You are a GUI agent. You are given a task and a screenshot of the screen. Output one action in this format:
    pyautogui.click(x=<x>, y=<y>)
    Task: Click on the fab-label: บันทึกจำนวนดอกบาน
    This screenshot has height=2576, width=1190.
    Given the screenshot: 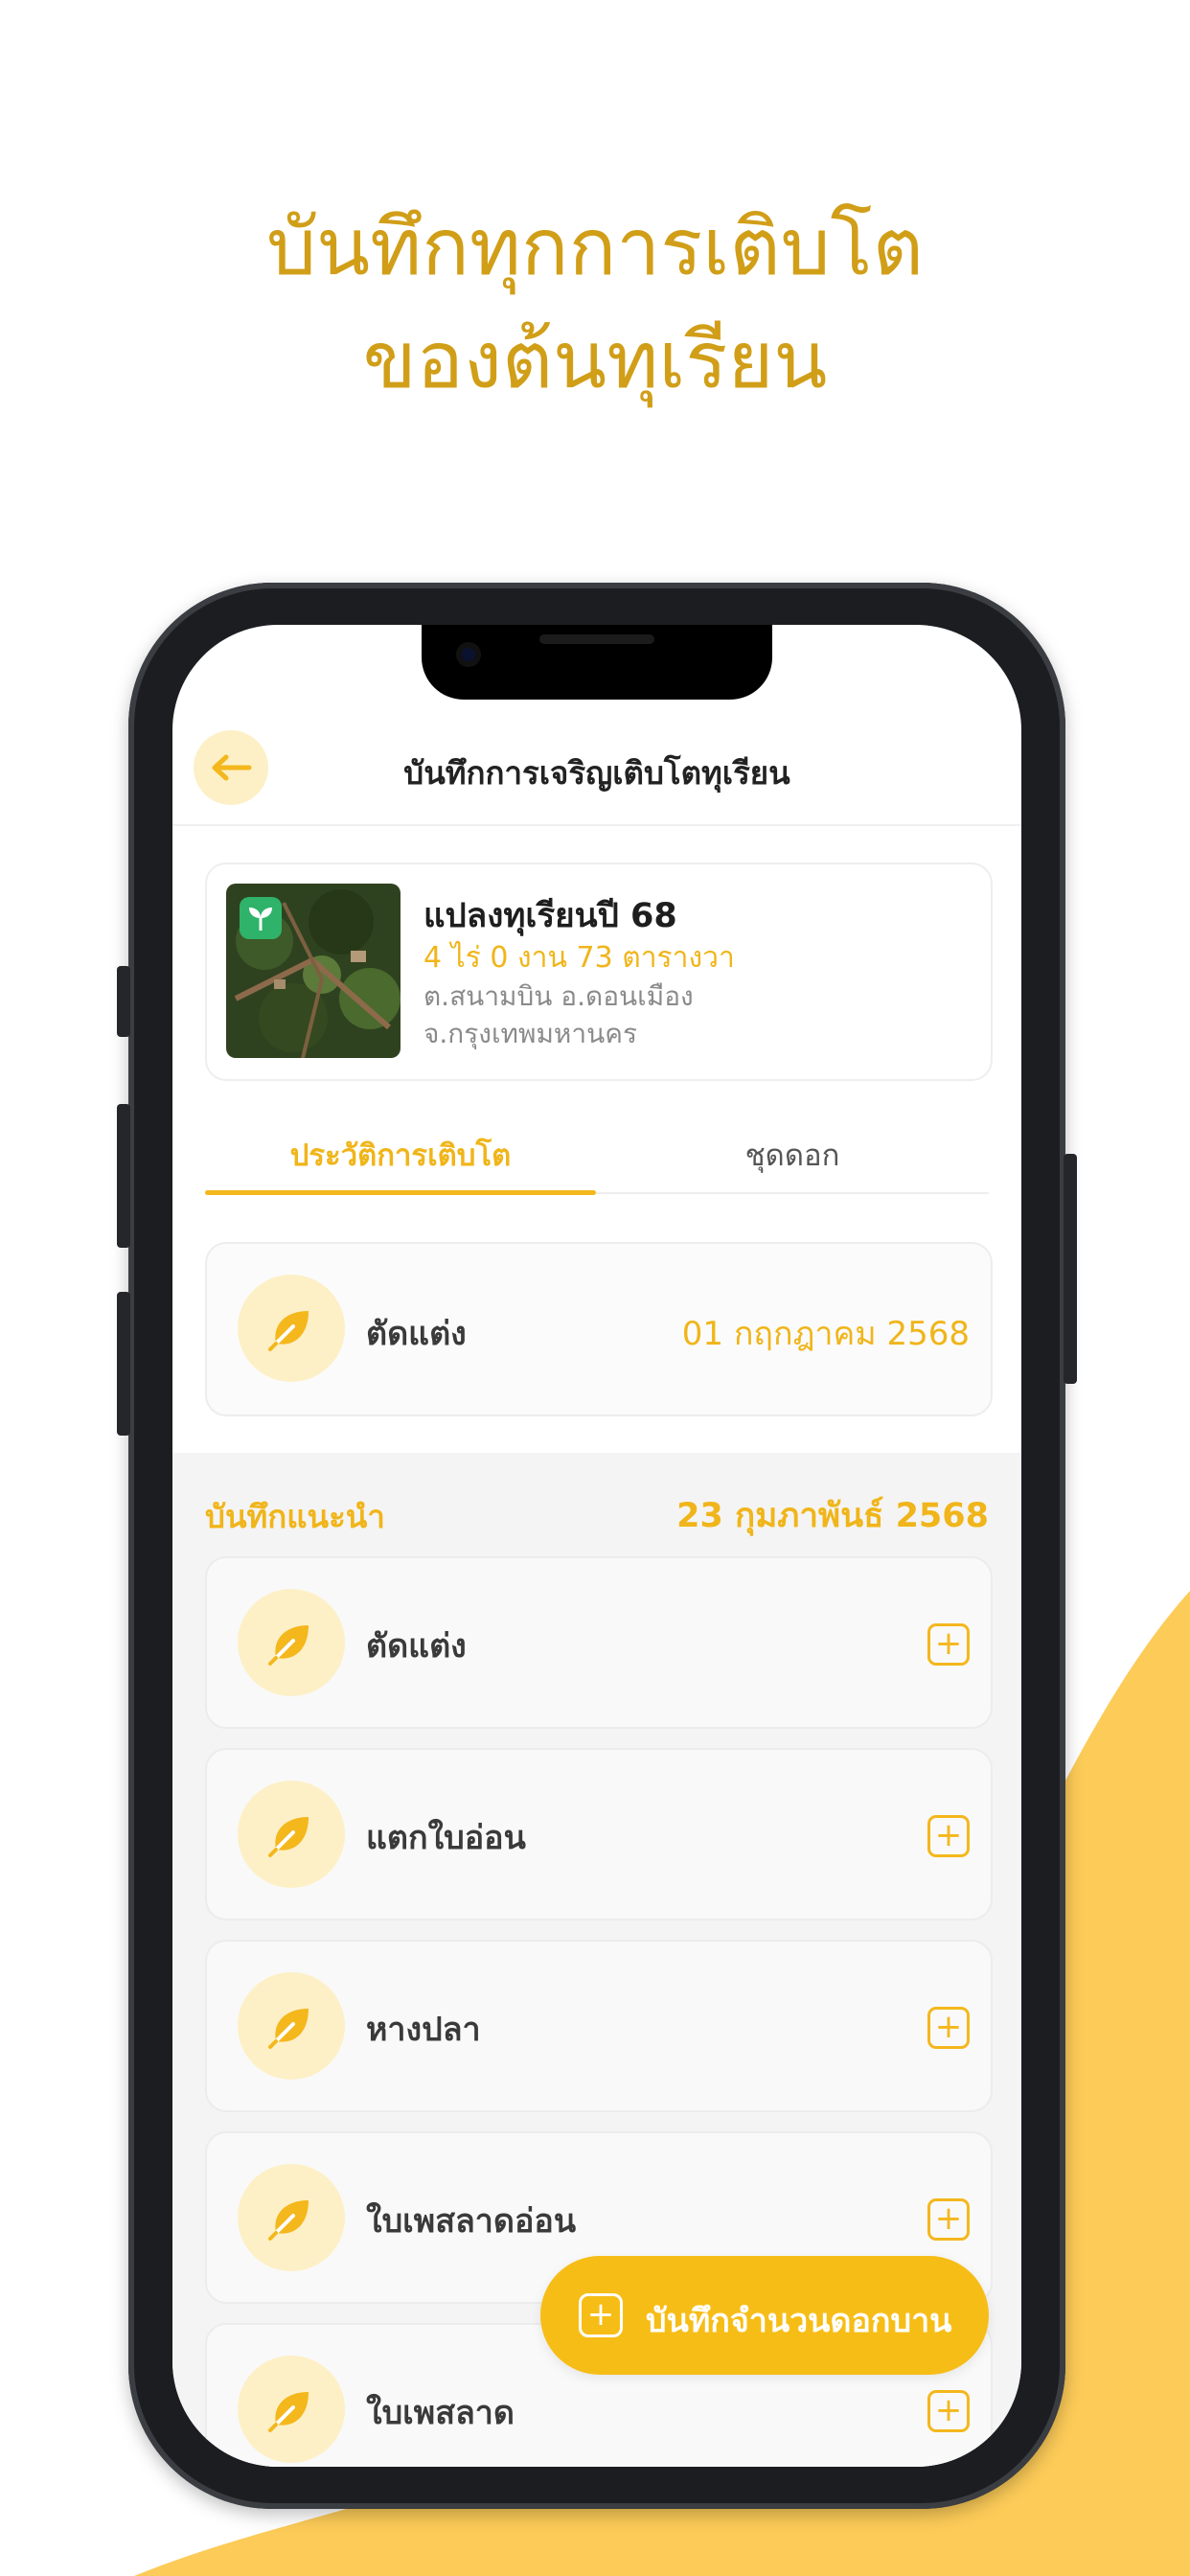 What is the action you would take?
    pyautogui.click(x=799, y=2321)
    